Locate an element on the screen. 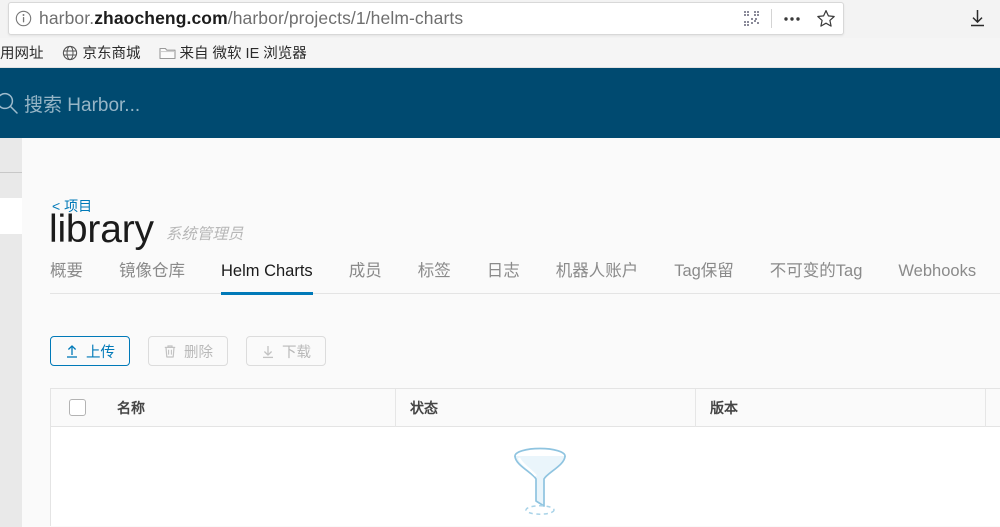 The image size is (1000, 527). left-navigation-rail is located at coordinates (11, 332).